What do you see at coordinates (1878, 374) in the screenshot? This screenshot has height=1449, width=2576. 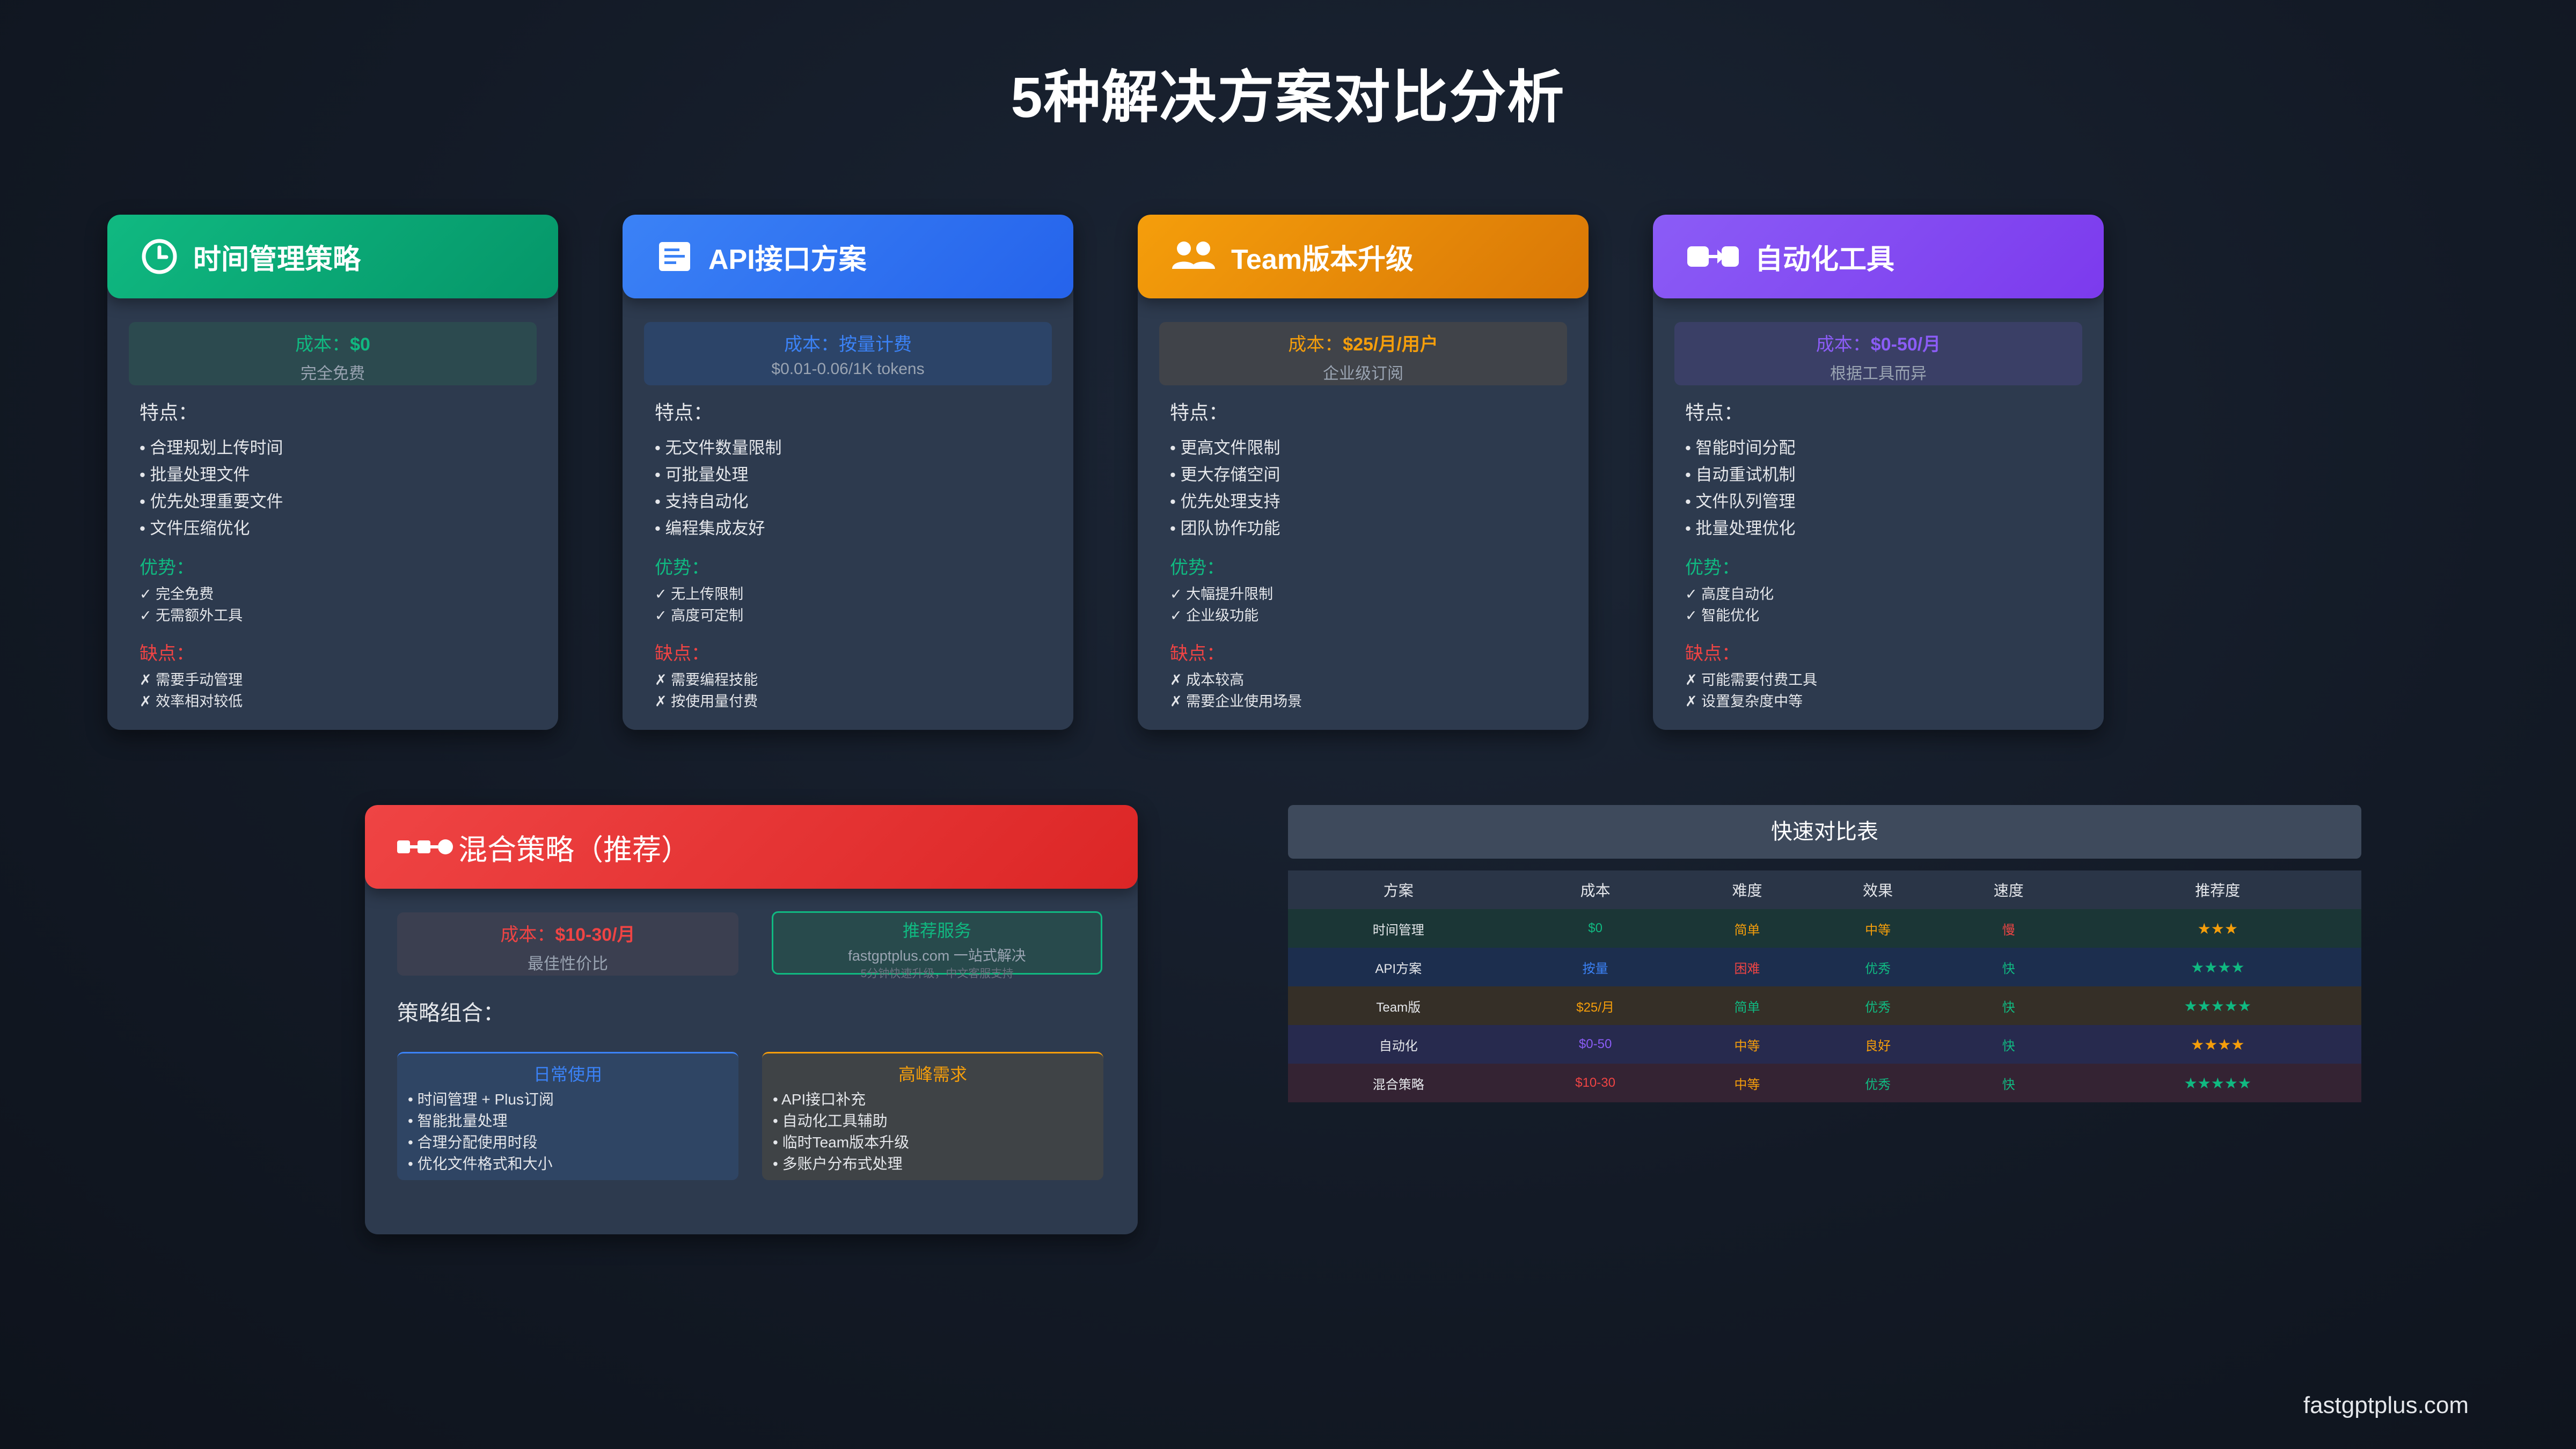 I see `cost-sub: 根据工具而异` at bounding box center [1878, 374].